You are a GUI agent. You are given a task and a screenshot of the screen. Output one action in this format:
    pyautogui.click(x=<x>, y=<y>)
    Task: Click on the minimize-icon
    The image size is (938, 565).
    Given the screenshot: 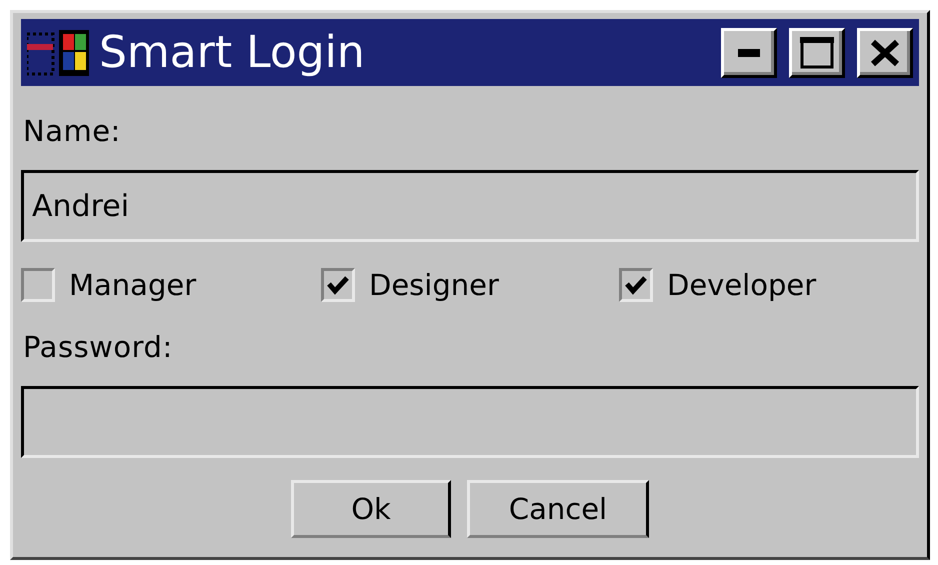 What is the action you would take?
    pyautogui.click(x=749, y=52)
    